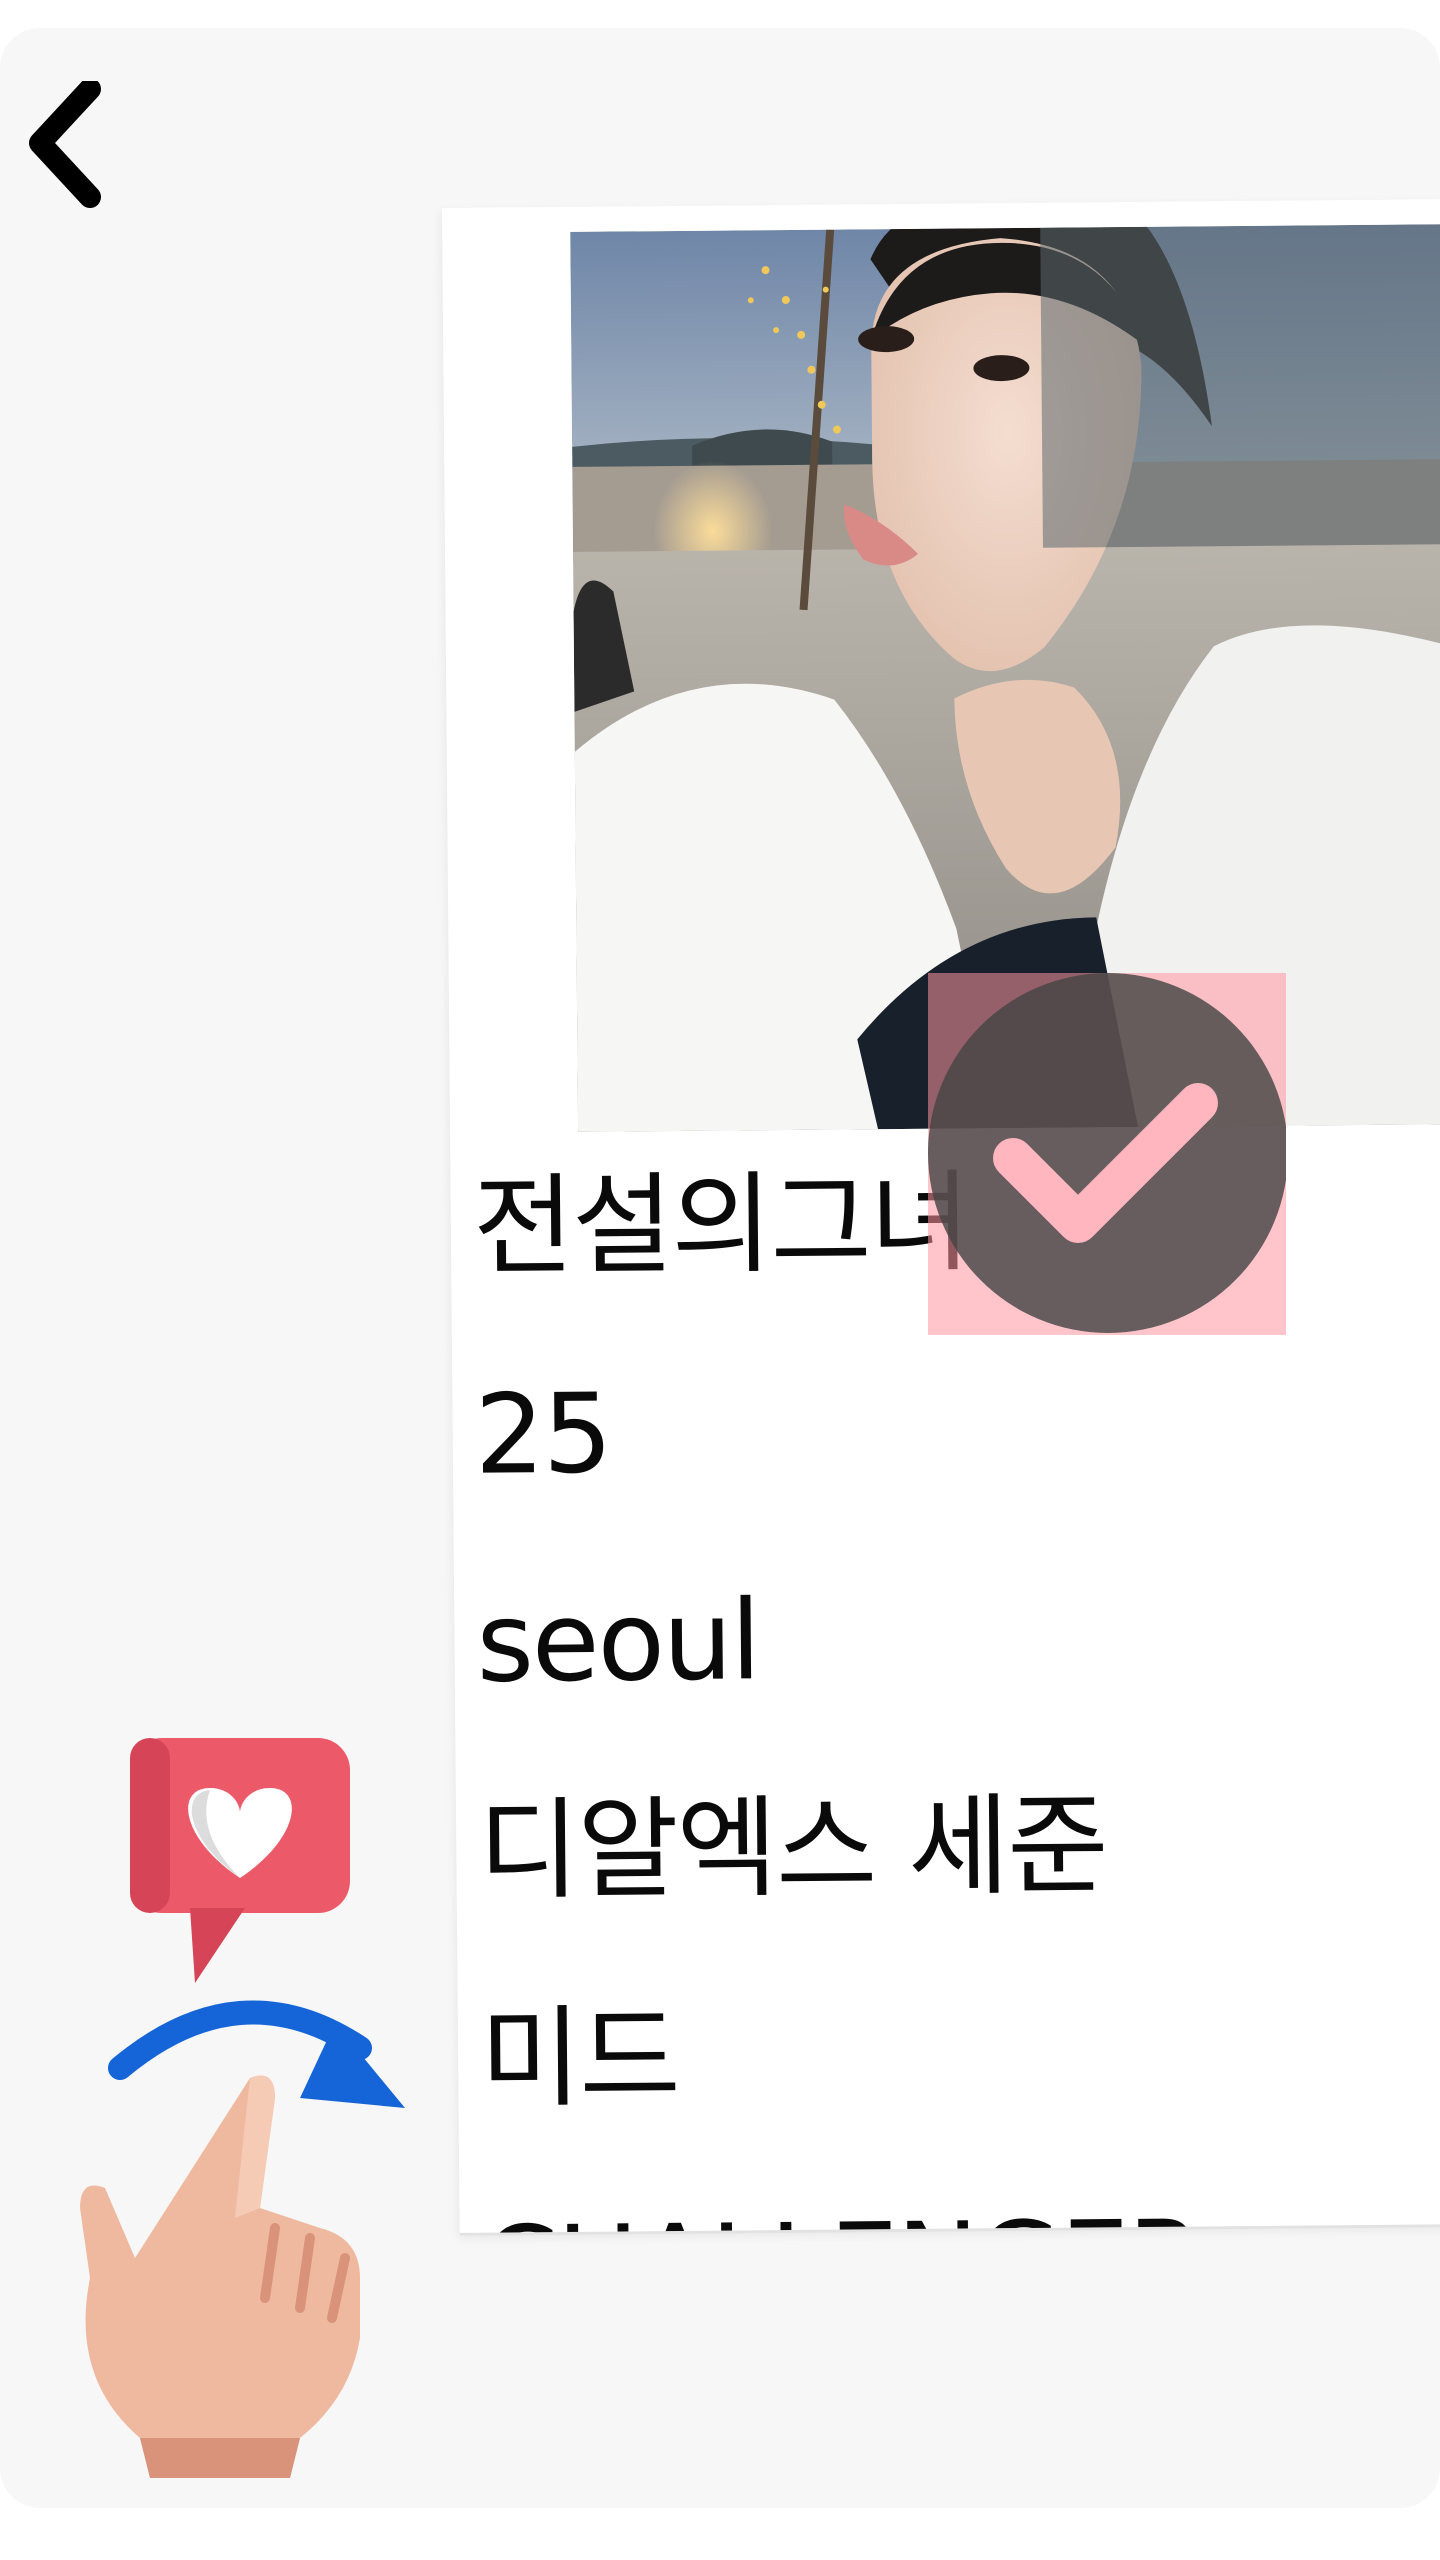 Image resolution: width=1440 pixels, height=2560 pixels. Describe the element at coordinates (960, 2194) in the screenshot. I see `profile-tier: CHALLENGER` at that location.